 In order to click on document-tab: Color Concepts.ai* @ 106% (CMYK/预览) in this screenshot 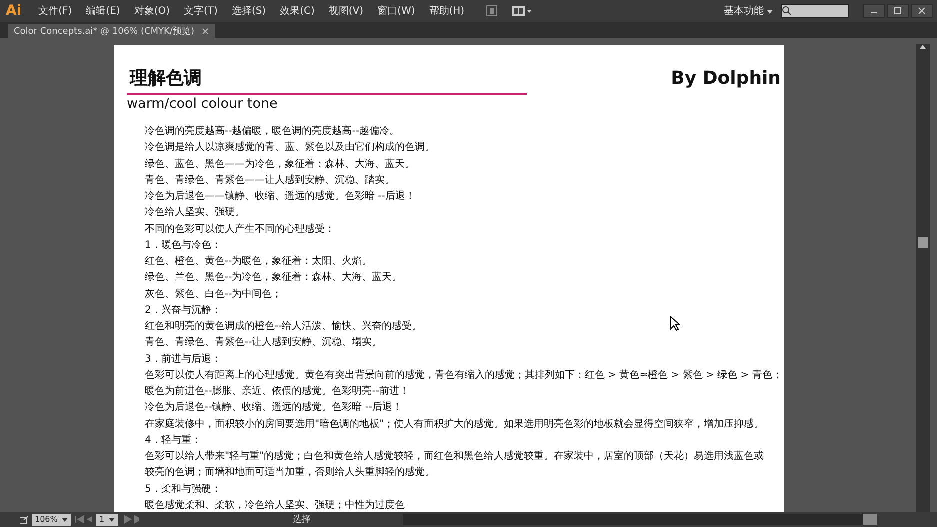, I will do `click(112, 31)`.